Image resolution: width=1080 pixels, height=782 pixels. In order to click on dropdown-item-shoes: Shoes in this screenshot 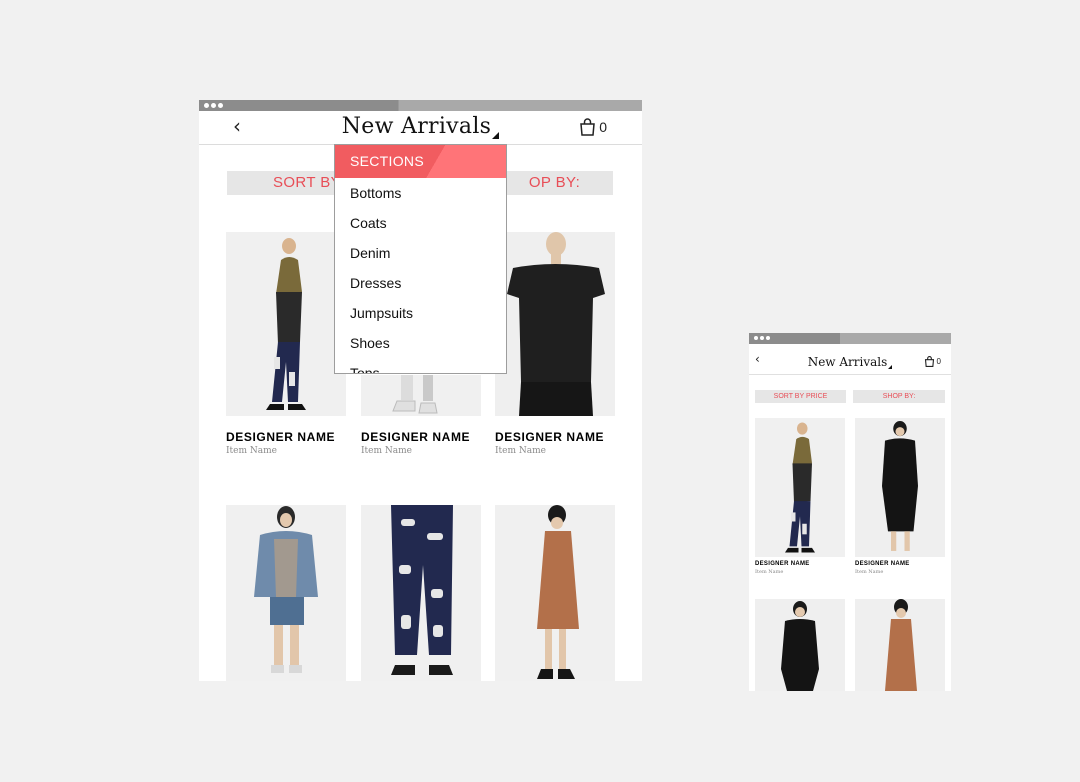, I will do `click(420, 343)`.